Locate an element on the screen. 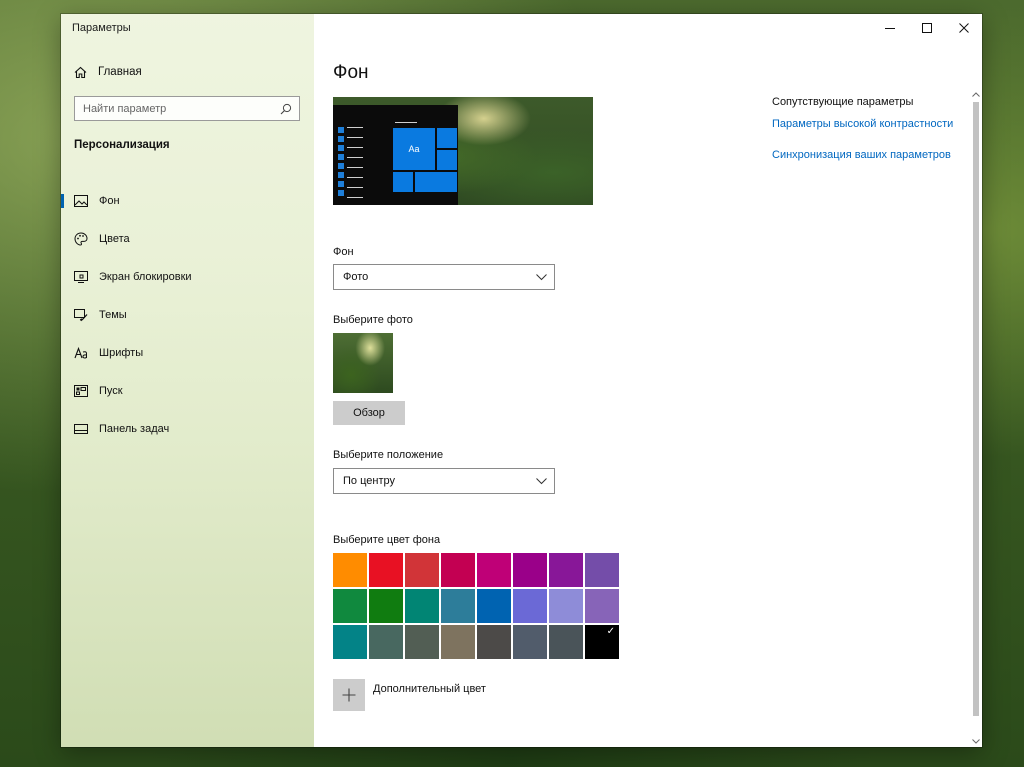 The height and width of the screenshot is (767, 1024). sidebar-item-fonts: Шрифты is located at coordinates (187, 353).